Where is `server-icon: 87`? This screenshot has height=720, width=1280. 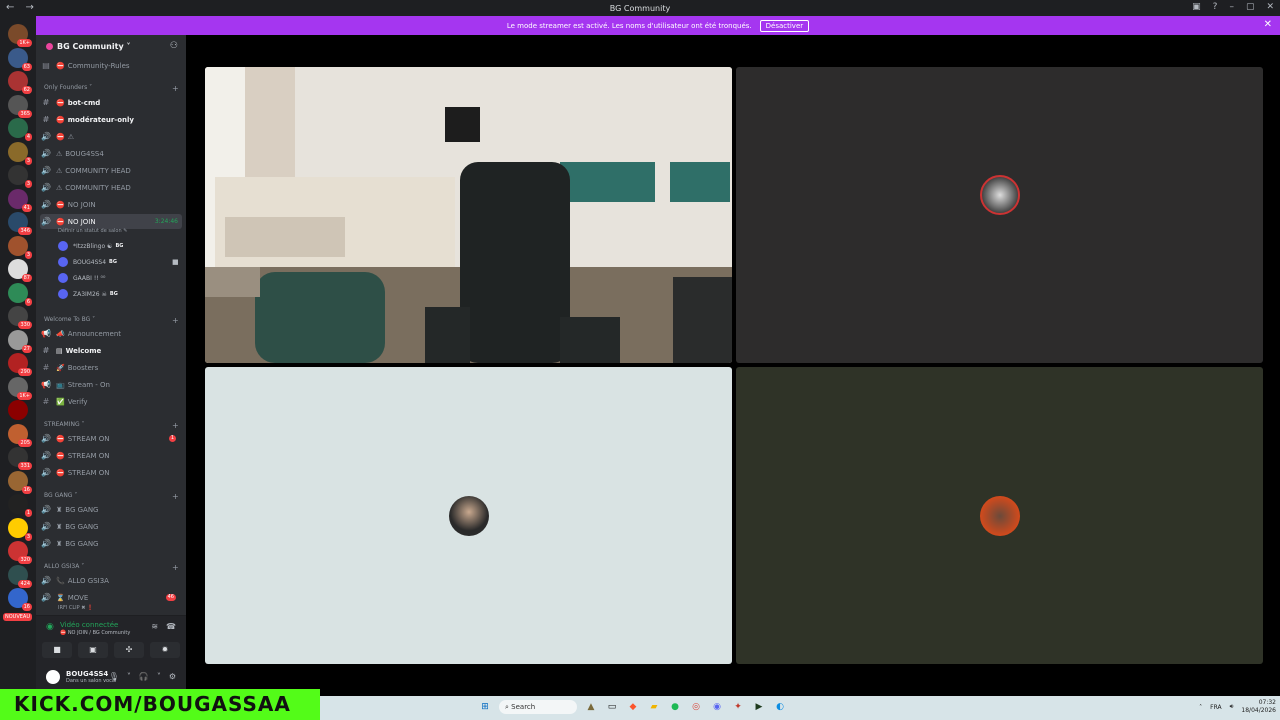
server-icon: 87 is located at coordinates (20, 270).